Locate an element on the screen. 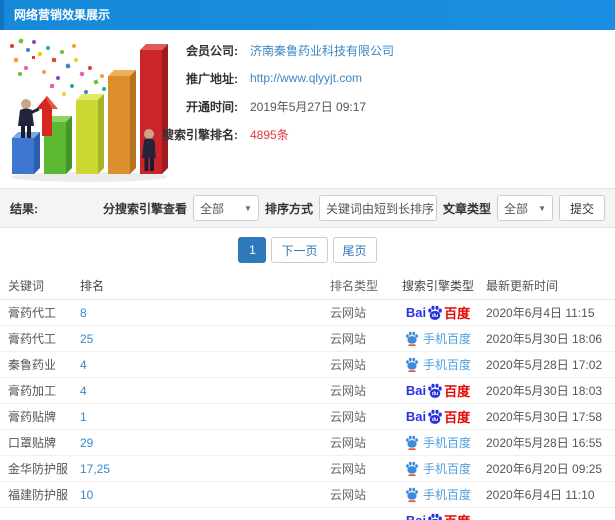  sort-filter-select: 关键词由短到长排序 ▼ is located at coordinates (384, 208).